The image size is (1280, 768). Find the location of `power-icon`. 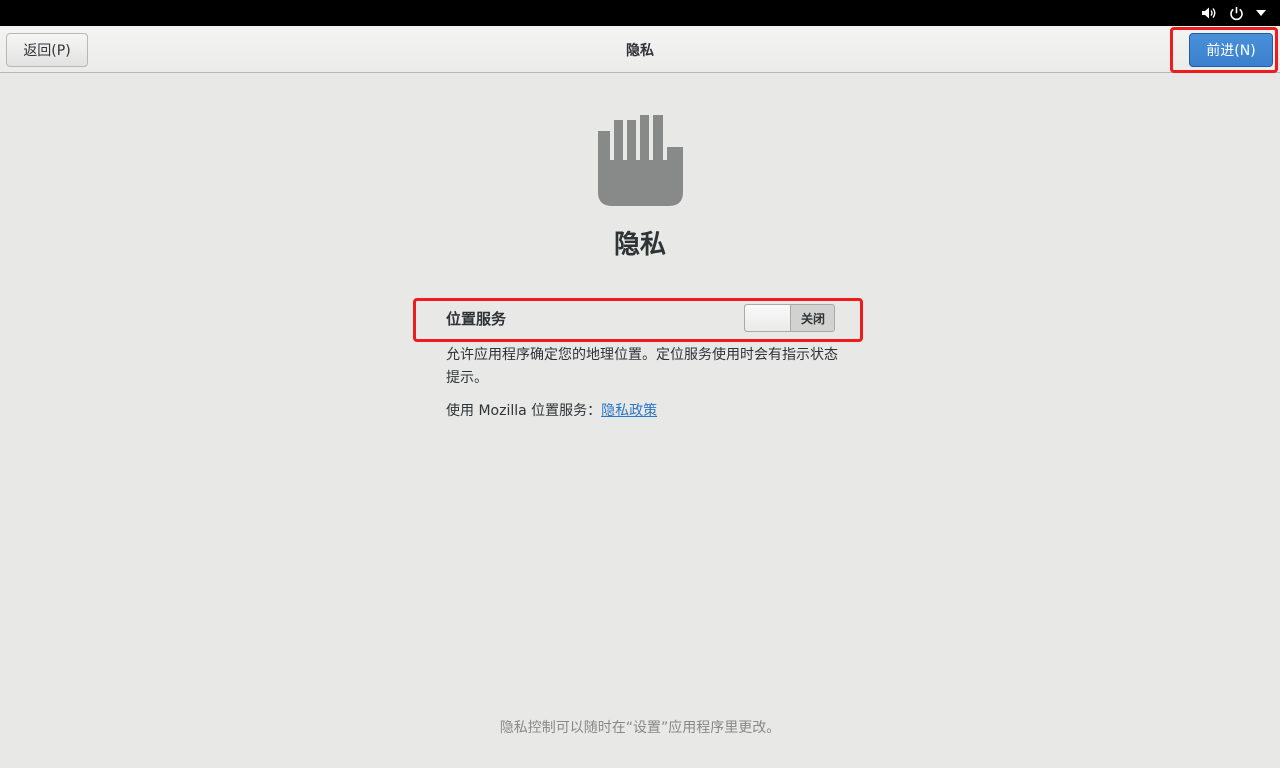

power-icon is located at coordinates (1236, 13).